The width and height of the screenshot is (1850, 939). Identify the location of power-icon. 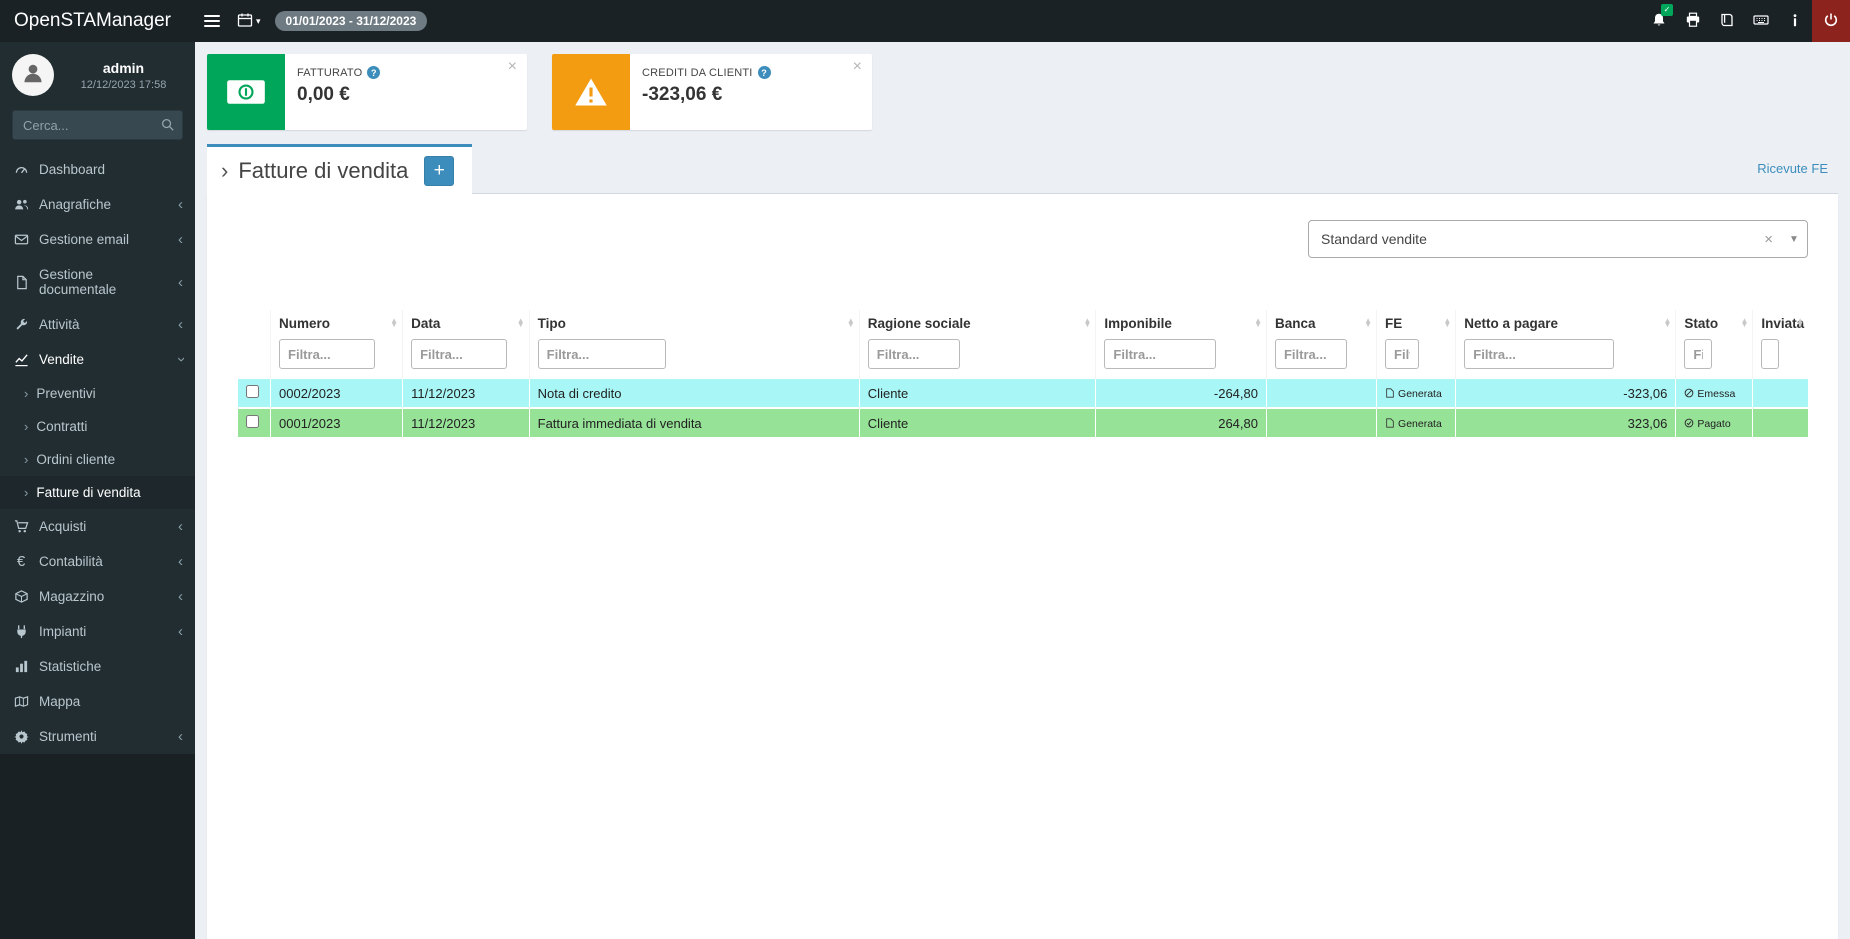
(1831, 21).